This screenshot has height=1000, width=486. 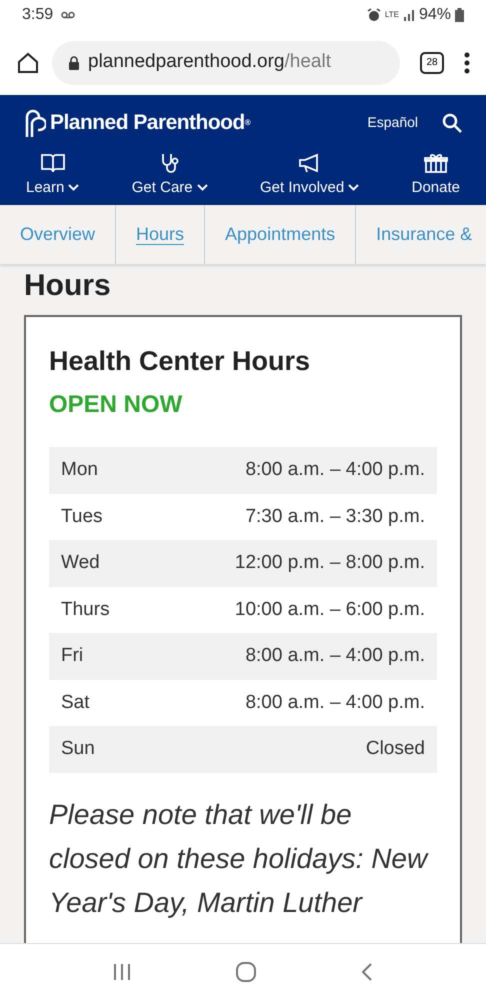 What do you see at coordinates (35, 122) in the screenshot?
I see `logo-icon` at bounding box center [35, 122].